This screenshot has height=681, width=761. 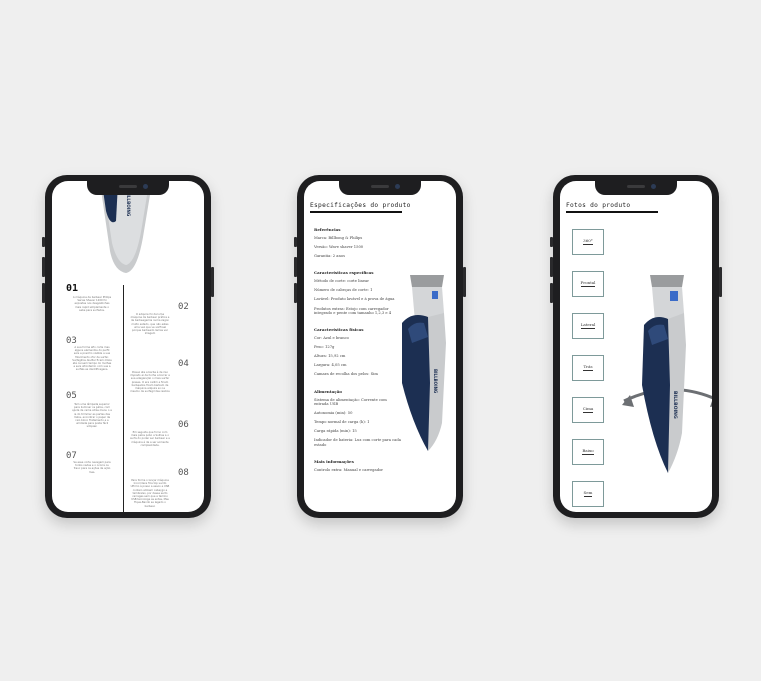 I want to click on step-number: 02, so click(x=183, y=307).